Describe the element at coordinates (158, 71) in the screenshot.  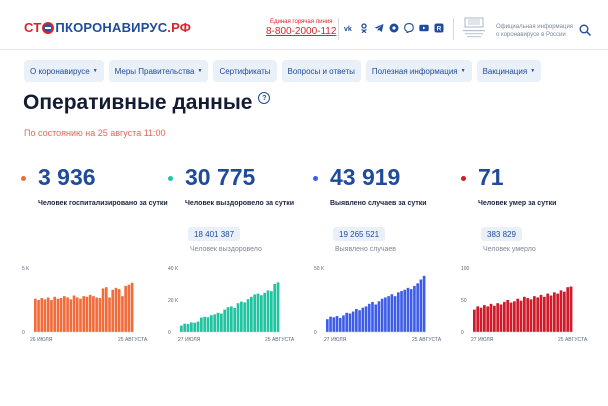
I see `nav-item-government-measures: Меры Правительства ▼` at that location.